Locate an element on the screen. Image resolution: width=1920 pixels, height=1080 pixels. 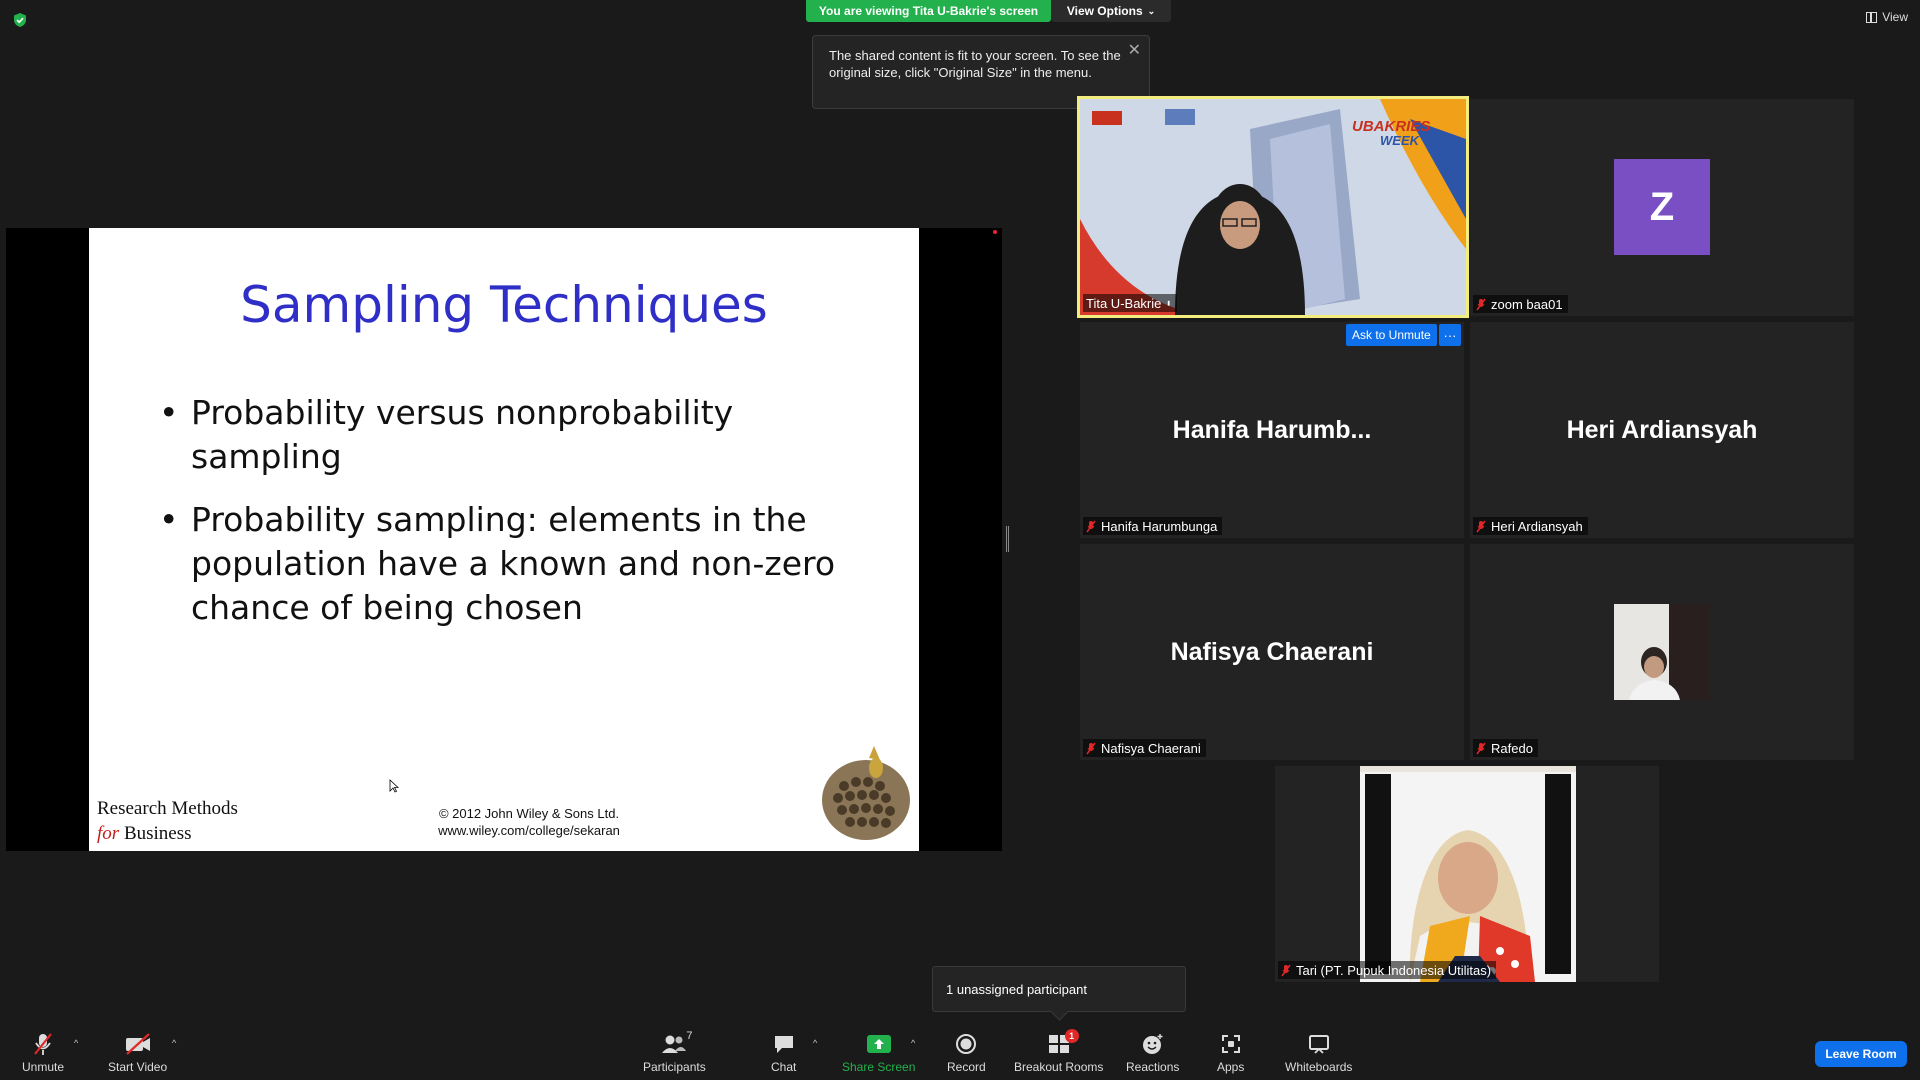
speaker-video-feed: UBAKRIES WEEK is located at coordinates (1273, 207).